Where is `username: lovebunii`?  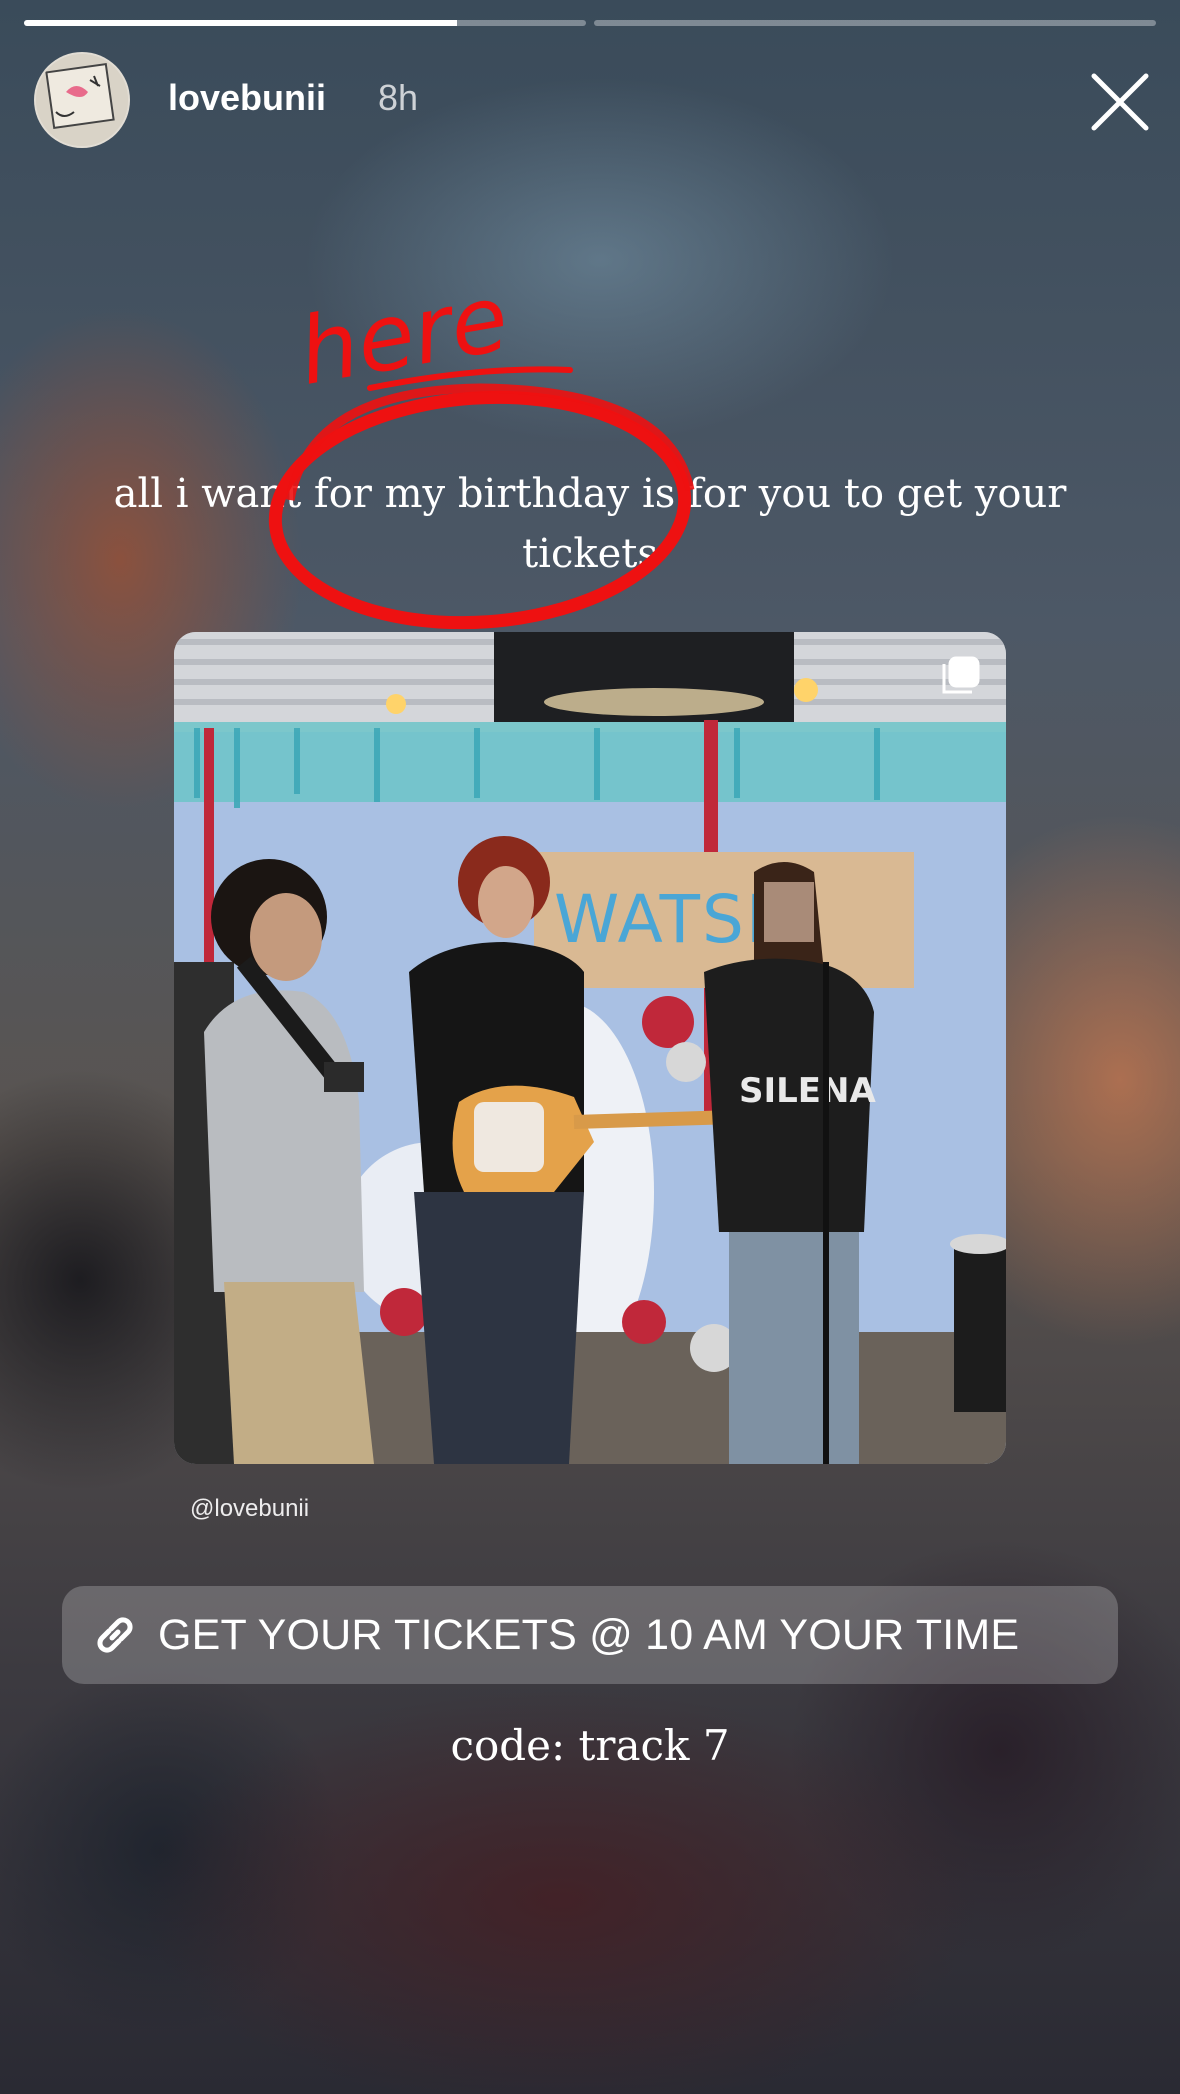 username: lovebunii is located at coordinates (247, 98).